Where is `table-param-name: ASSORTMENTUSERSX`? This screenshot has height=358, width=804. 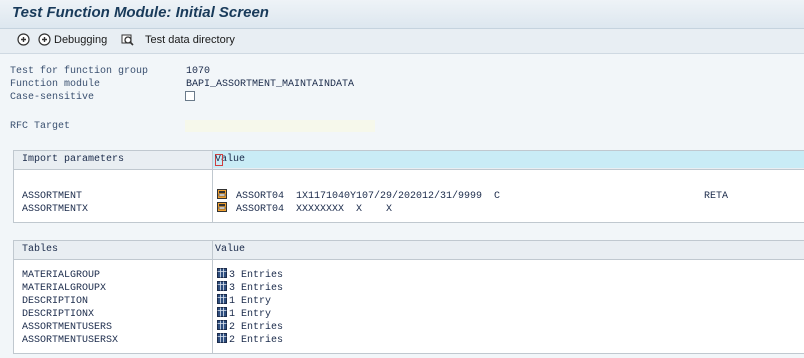
table-param-name: ASSORTMENTUSERSX is located at coordinates (70, 340).